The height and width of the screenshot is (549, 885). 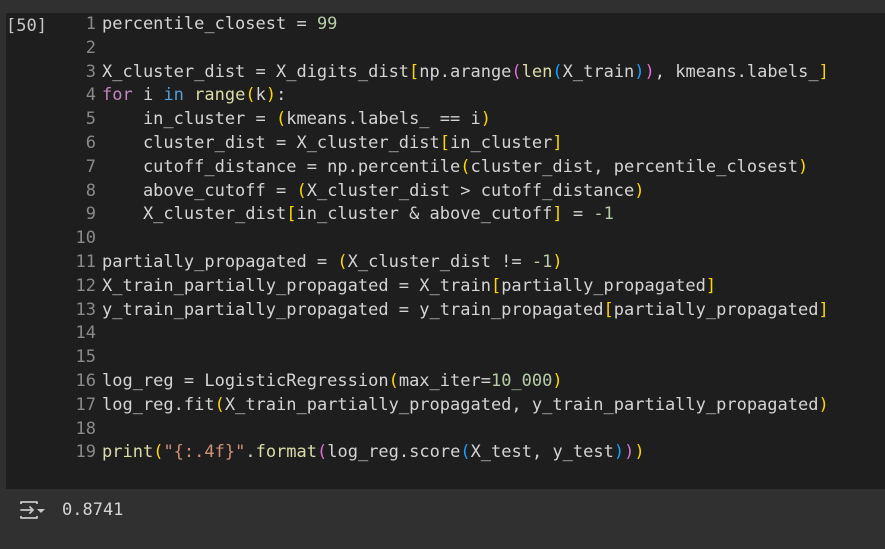 What do you see at coordinates (578, 214) in the screenshot?
I see `code-token: =` at bounding box center [578, 214].